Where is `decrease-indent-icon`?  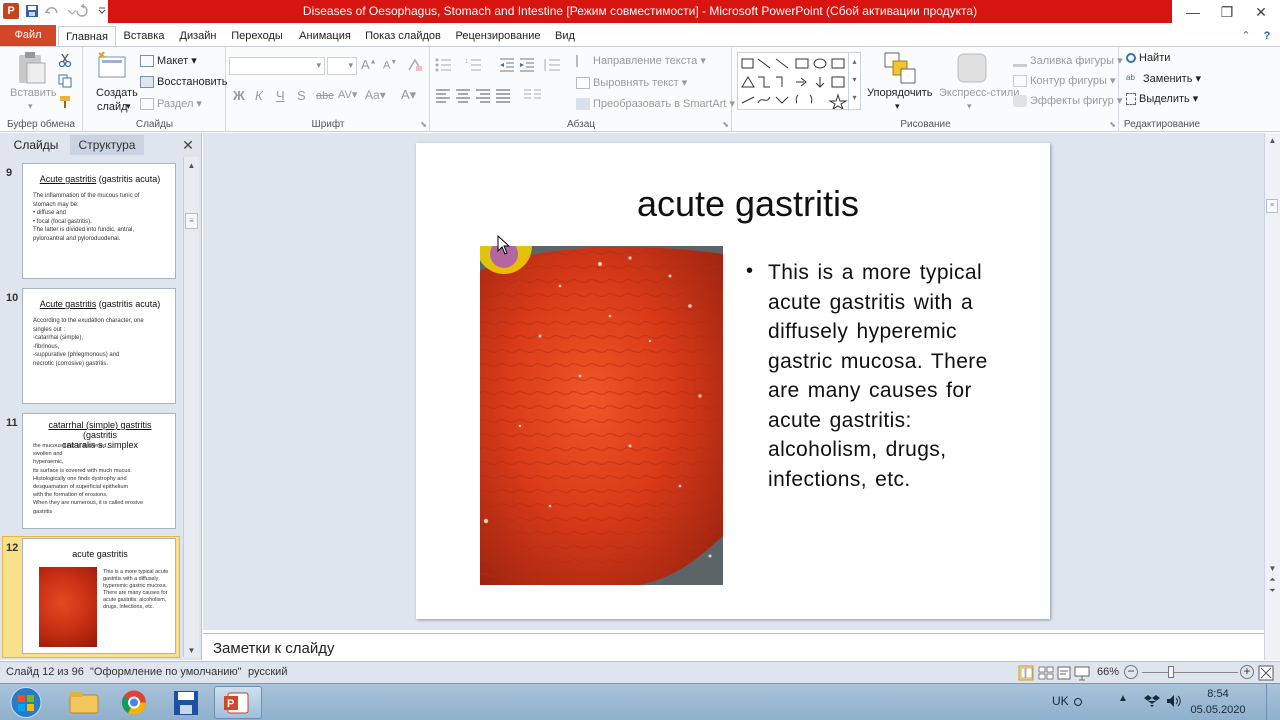
decrease-indent-icon is located at coordinates (507, 65).